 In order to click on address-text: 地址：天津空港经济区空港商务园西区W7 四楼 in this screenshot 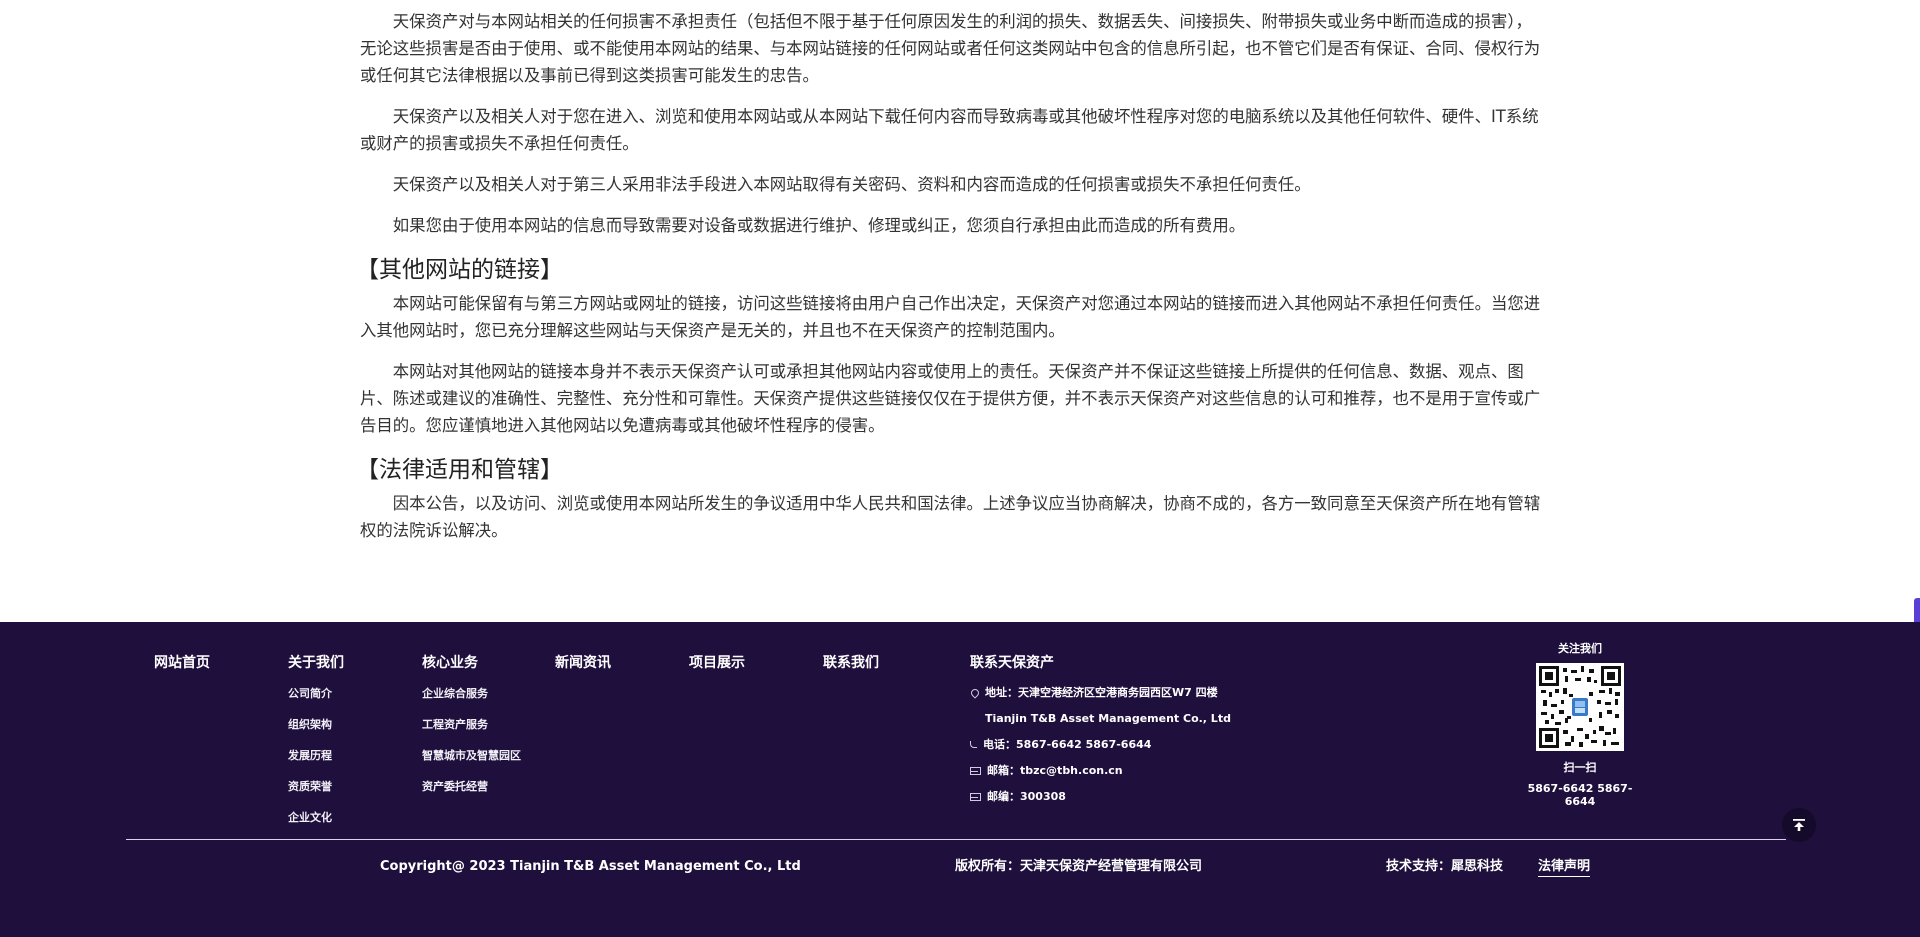, I will do `click(1101, 692)`.